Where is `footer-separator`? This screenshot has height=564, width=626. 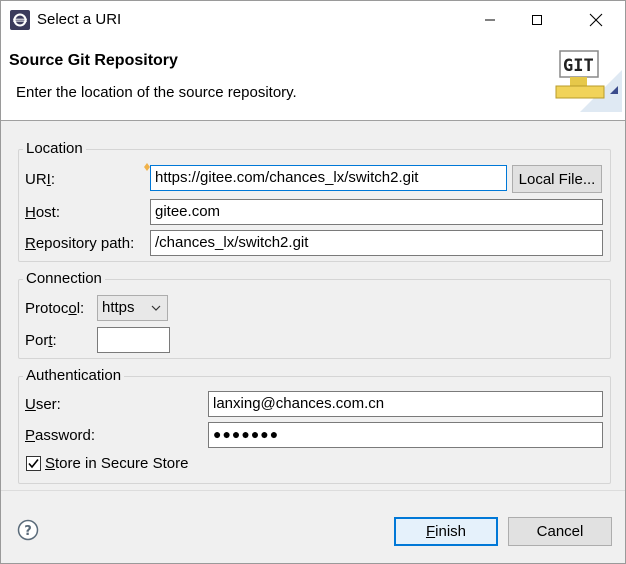
footer-separator is located at coordinates (313, 490).